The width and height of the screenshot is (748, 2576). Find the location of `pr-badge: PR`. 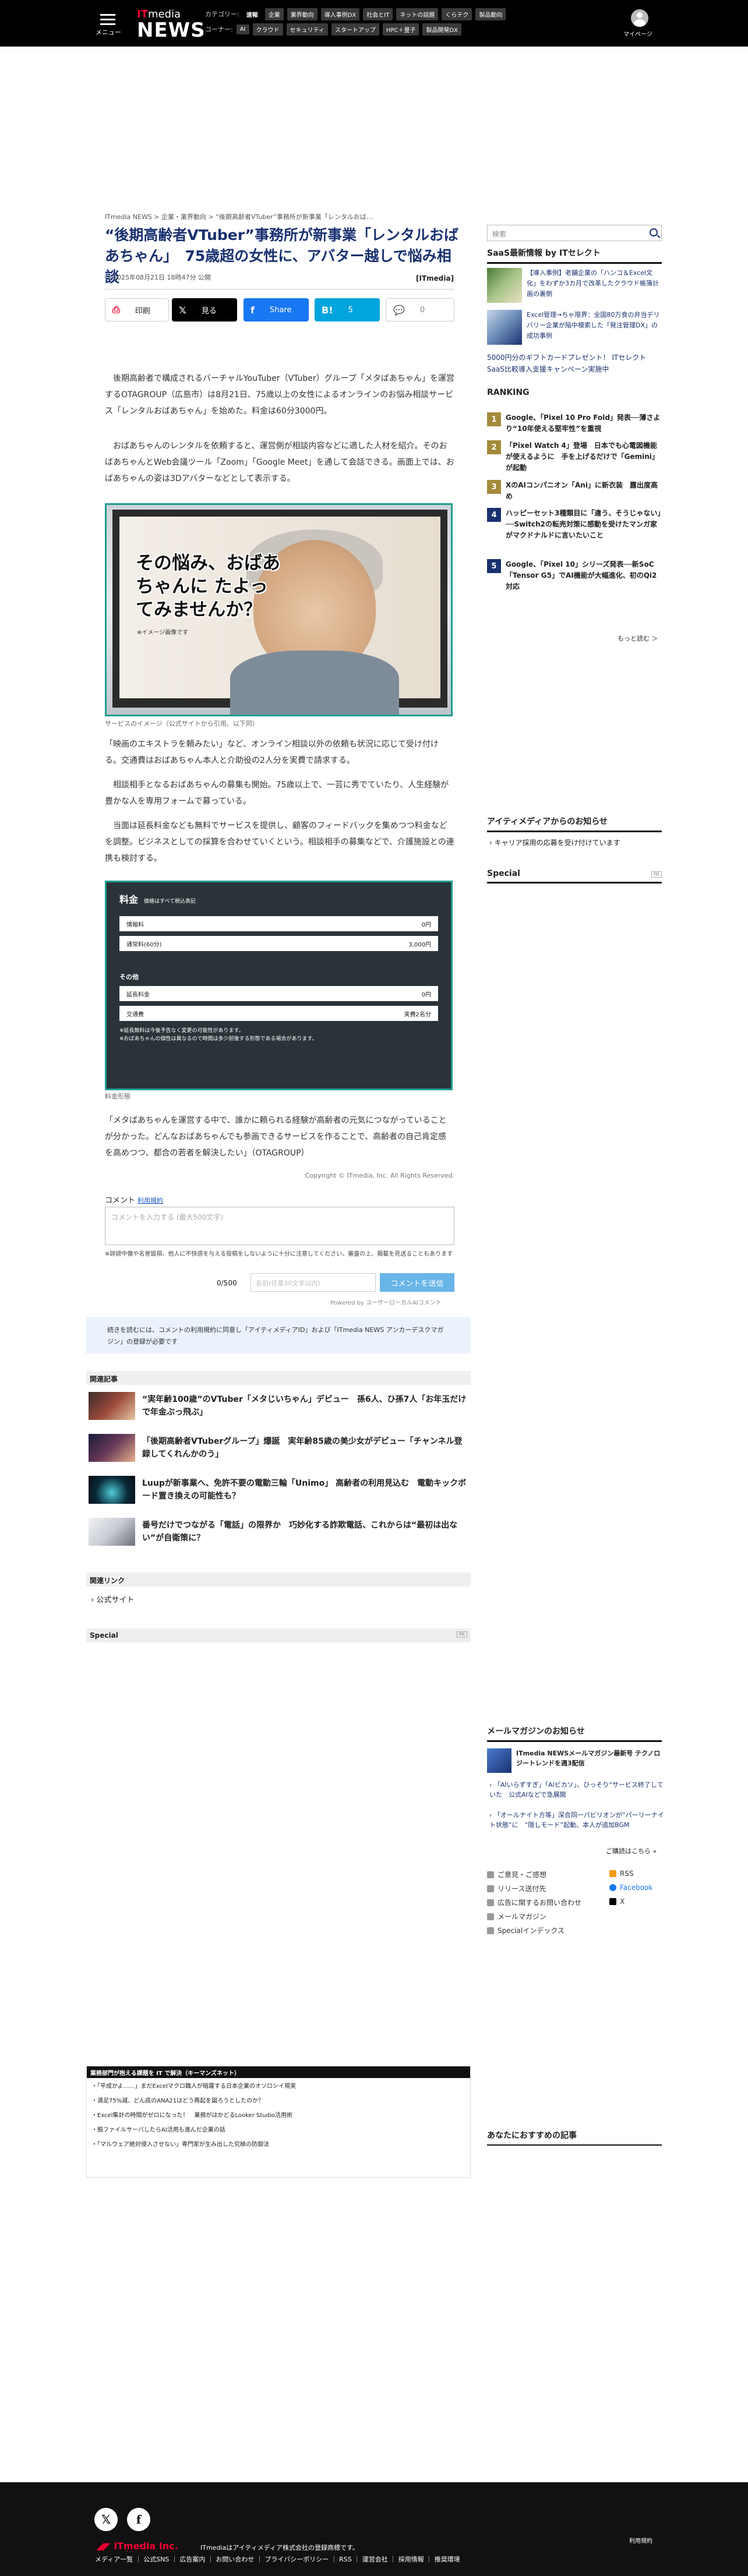

pr-badge: PR is located at coordinates (461, 1634).